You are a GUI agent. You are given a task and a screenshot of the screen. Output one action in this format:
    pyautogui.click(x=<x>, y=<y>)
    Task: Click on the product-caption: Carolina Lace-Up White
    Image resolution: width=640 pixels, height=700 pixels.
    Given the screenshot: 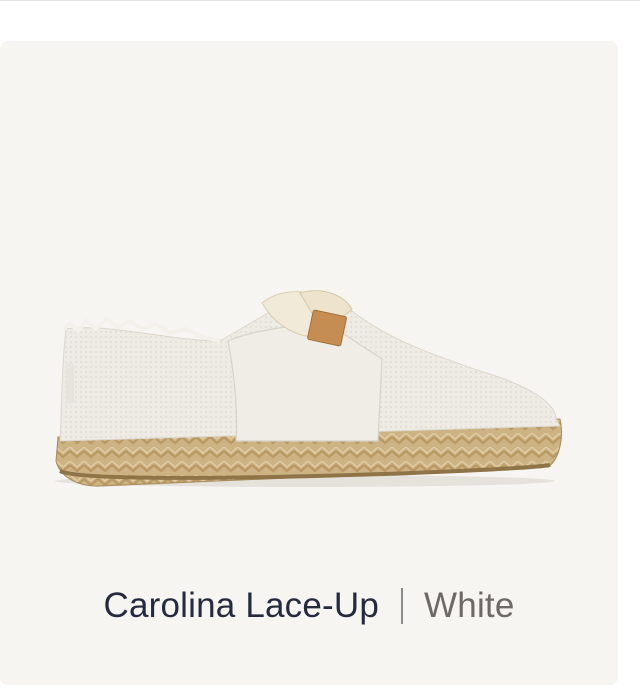 What is the action you would take?
    pyautogui.click(x=309, y=606)
    